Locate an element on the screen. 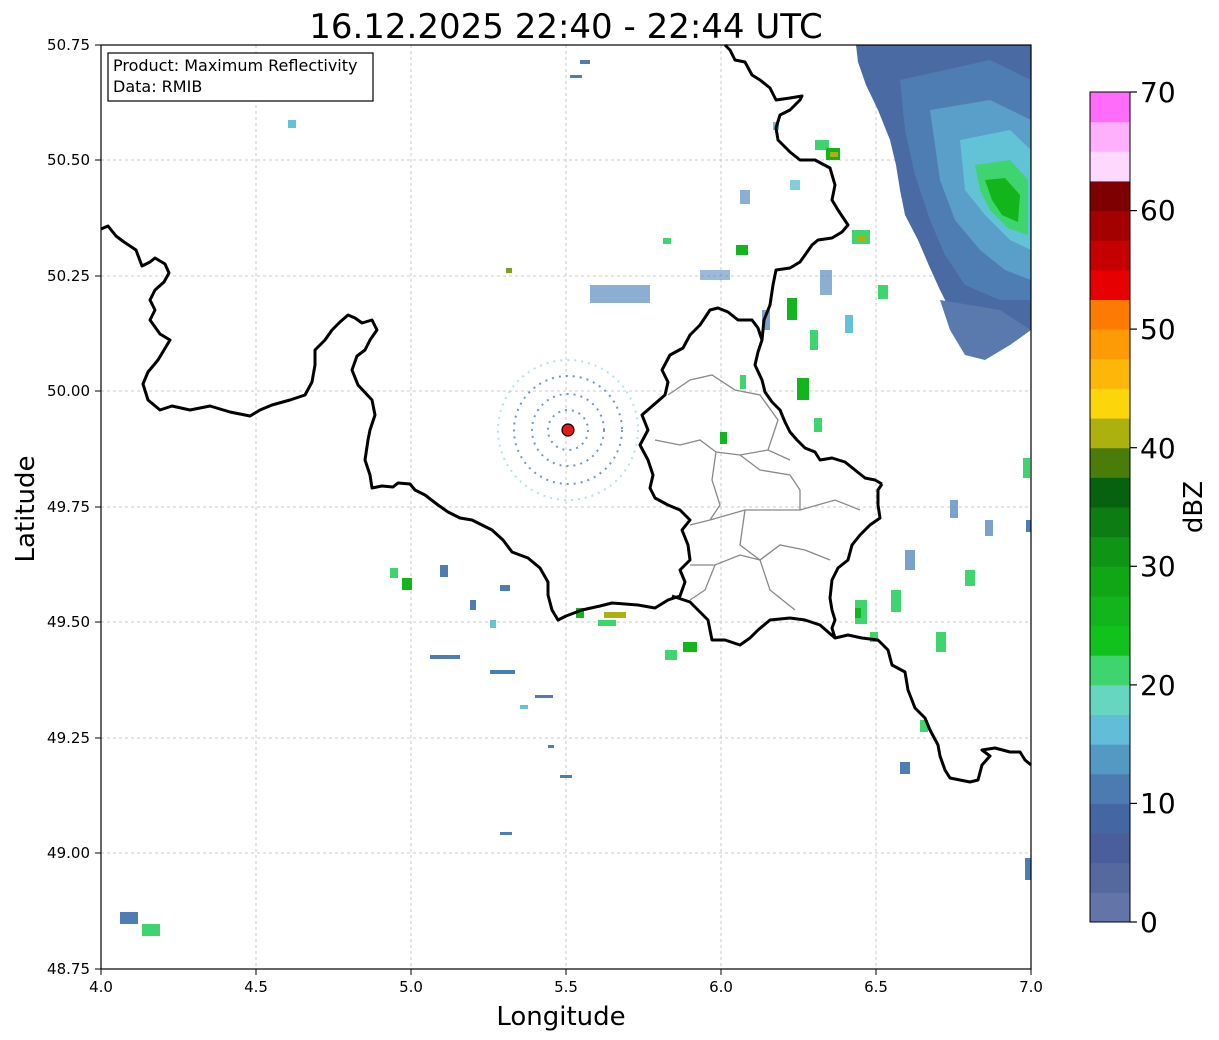 The height and width of the screenshot is (1040, 1219). x-tick-label: 6.0 is located at coordinates (721, 987).